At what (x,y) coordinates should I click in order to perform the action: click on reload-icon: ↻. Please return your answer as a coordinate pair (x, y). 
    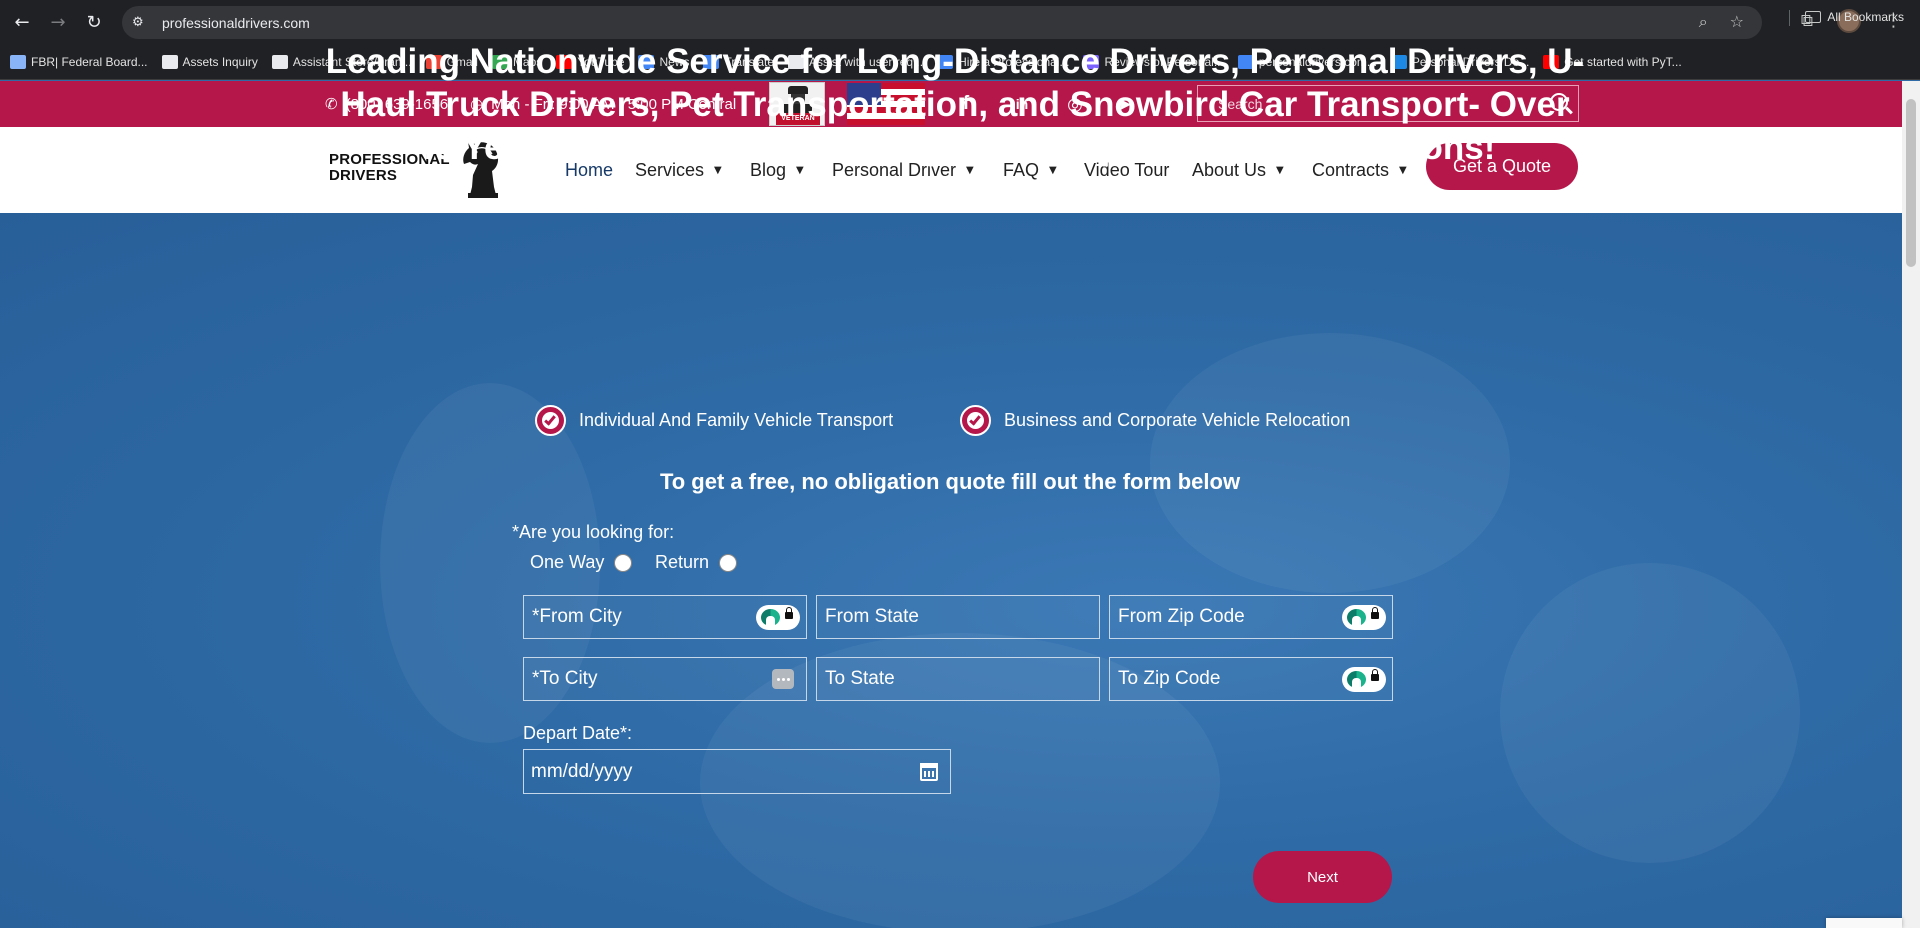
    Looking at the image, I should click on (94, 23).